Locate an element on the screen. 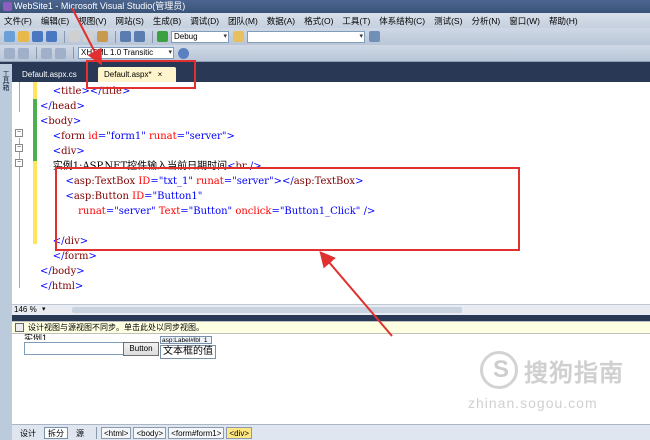 The height and width of the screenshot is (440, 650). design-view-button: 设计 is located at coordinates (28, 433).